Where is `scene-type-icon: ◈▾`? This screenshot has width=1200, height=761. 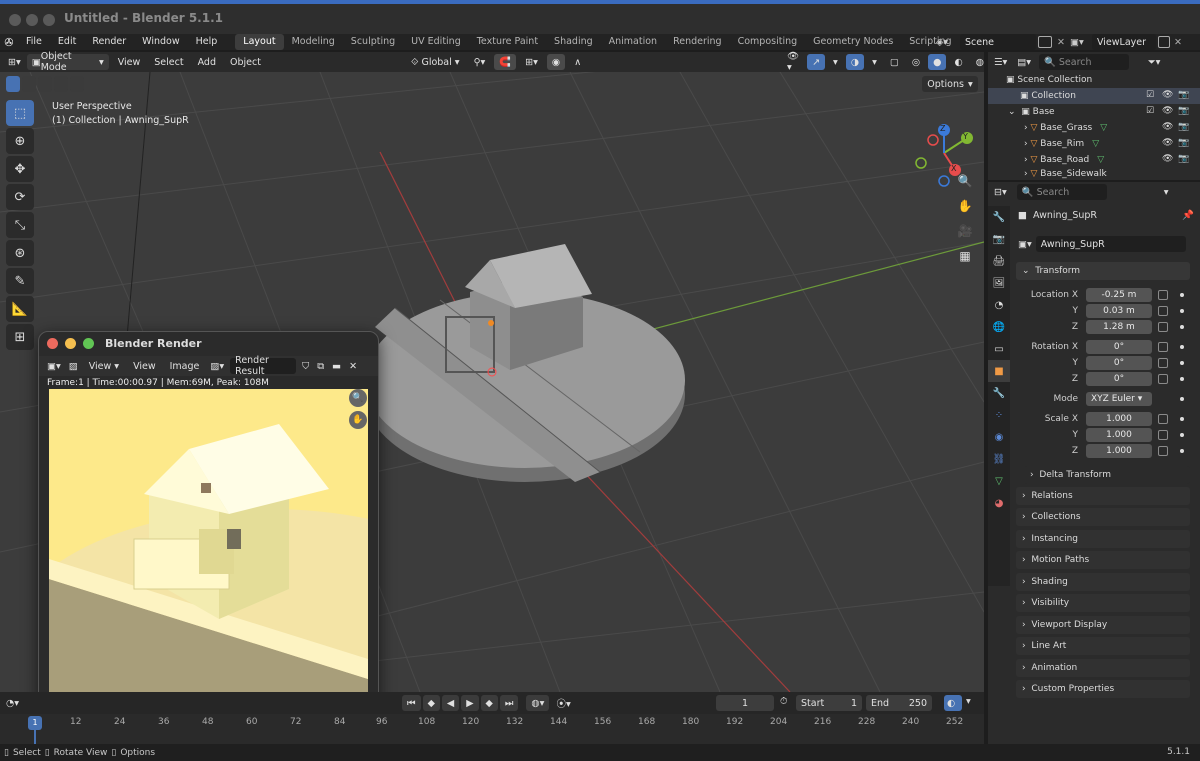
scene-type-icon: ◈▾ is located at coordinates (947, 42).